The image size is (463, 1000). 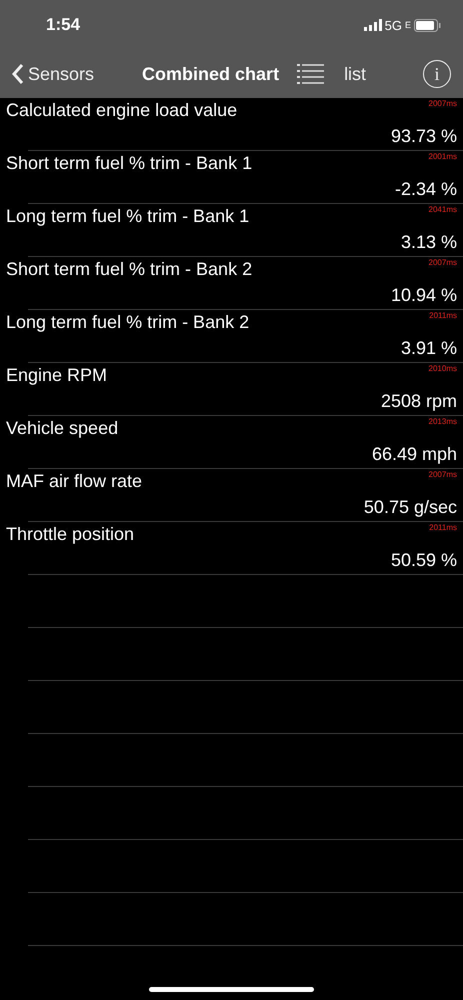 I want to click on sensor-name: Long term fuel % trim - Bank 1, so click(x=128, y=216).